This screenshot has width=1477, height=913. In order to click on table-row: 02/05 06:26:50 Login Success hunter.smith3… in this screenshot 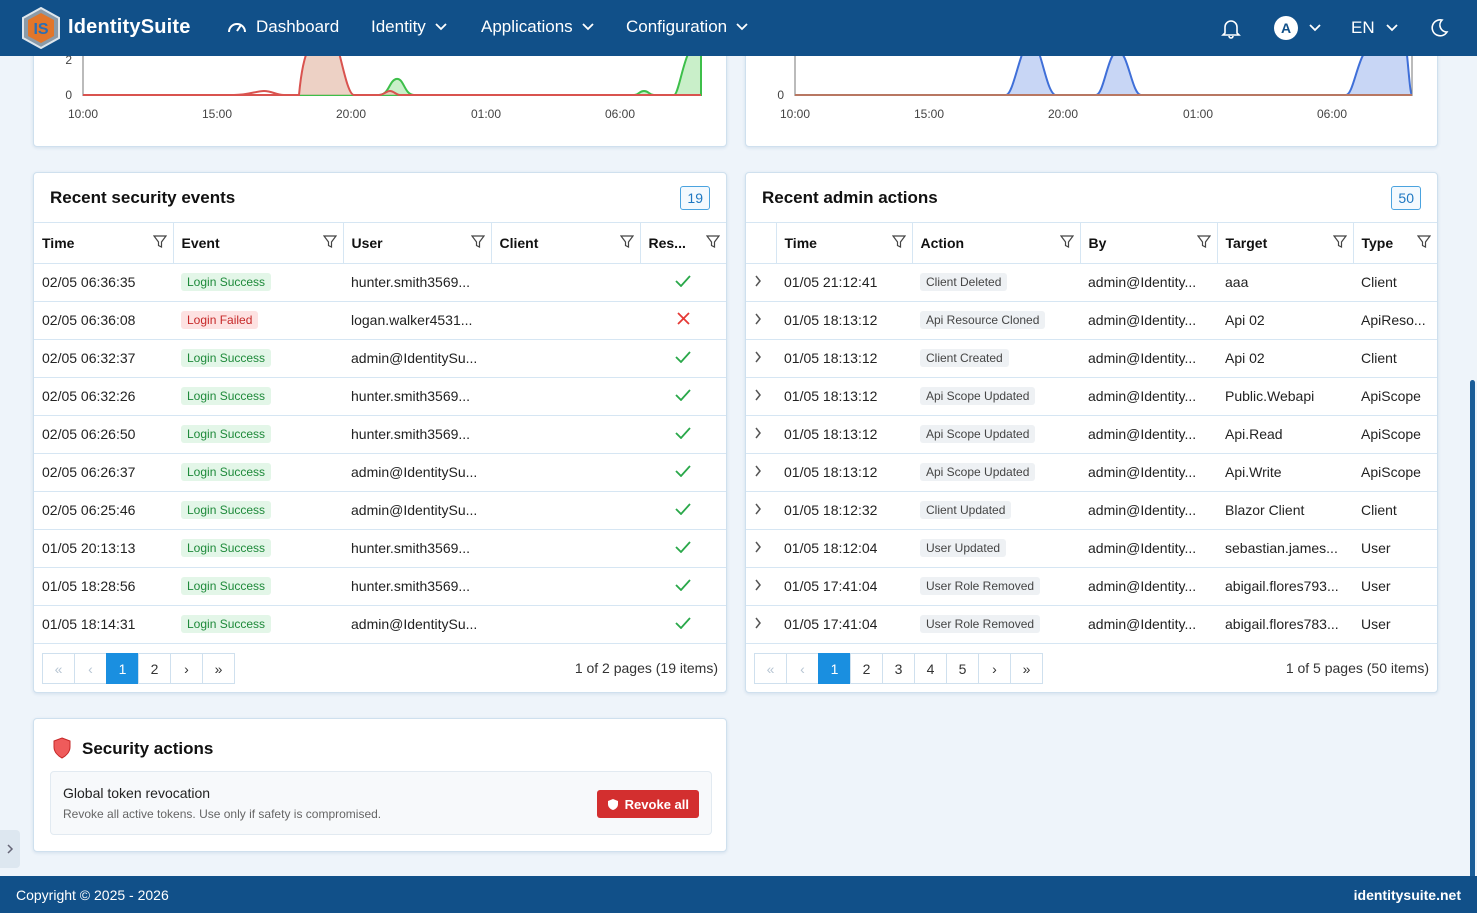, I will do `click(380, 434)`.